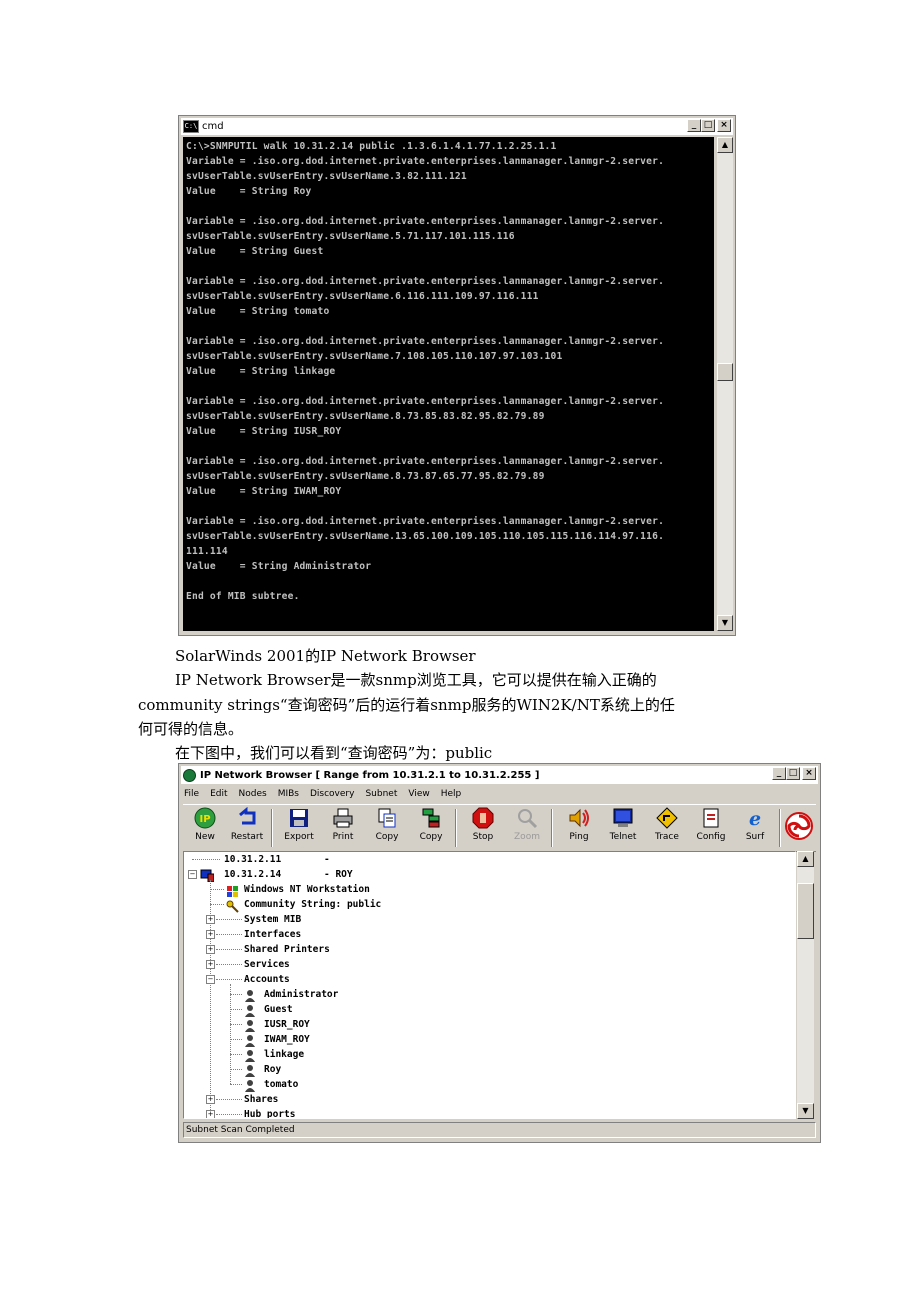 Image resolution: width=920 pixels, height=1302 pixels. What do you see at coordinates (667, 818) in the screenshot?
I see `trace-icon` at bounding box center [667, 818].